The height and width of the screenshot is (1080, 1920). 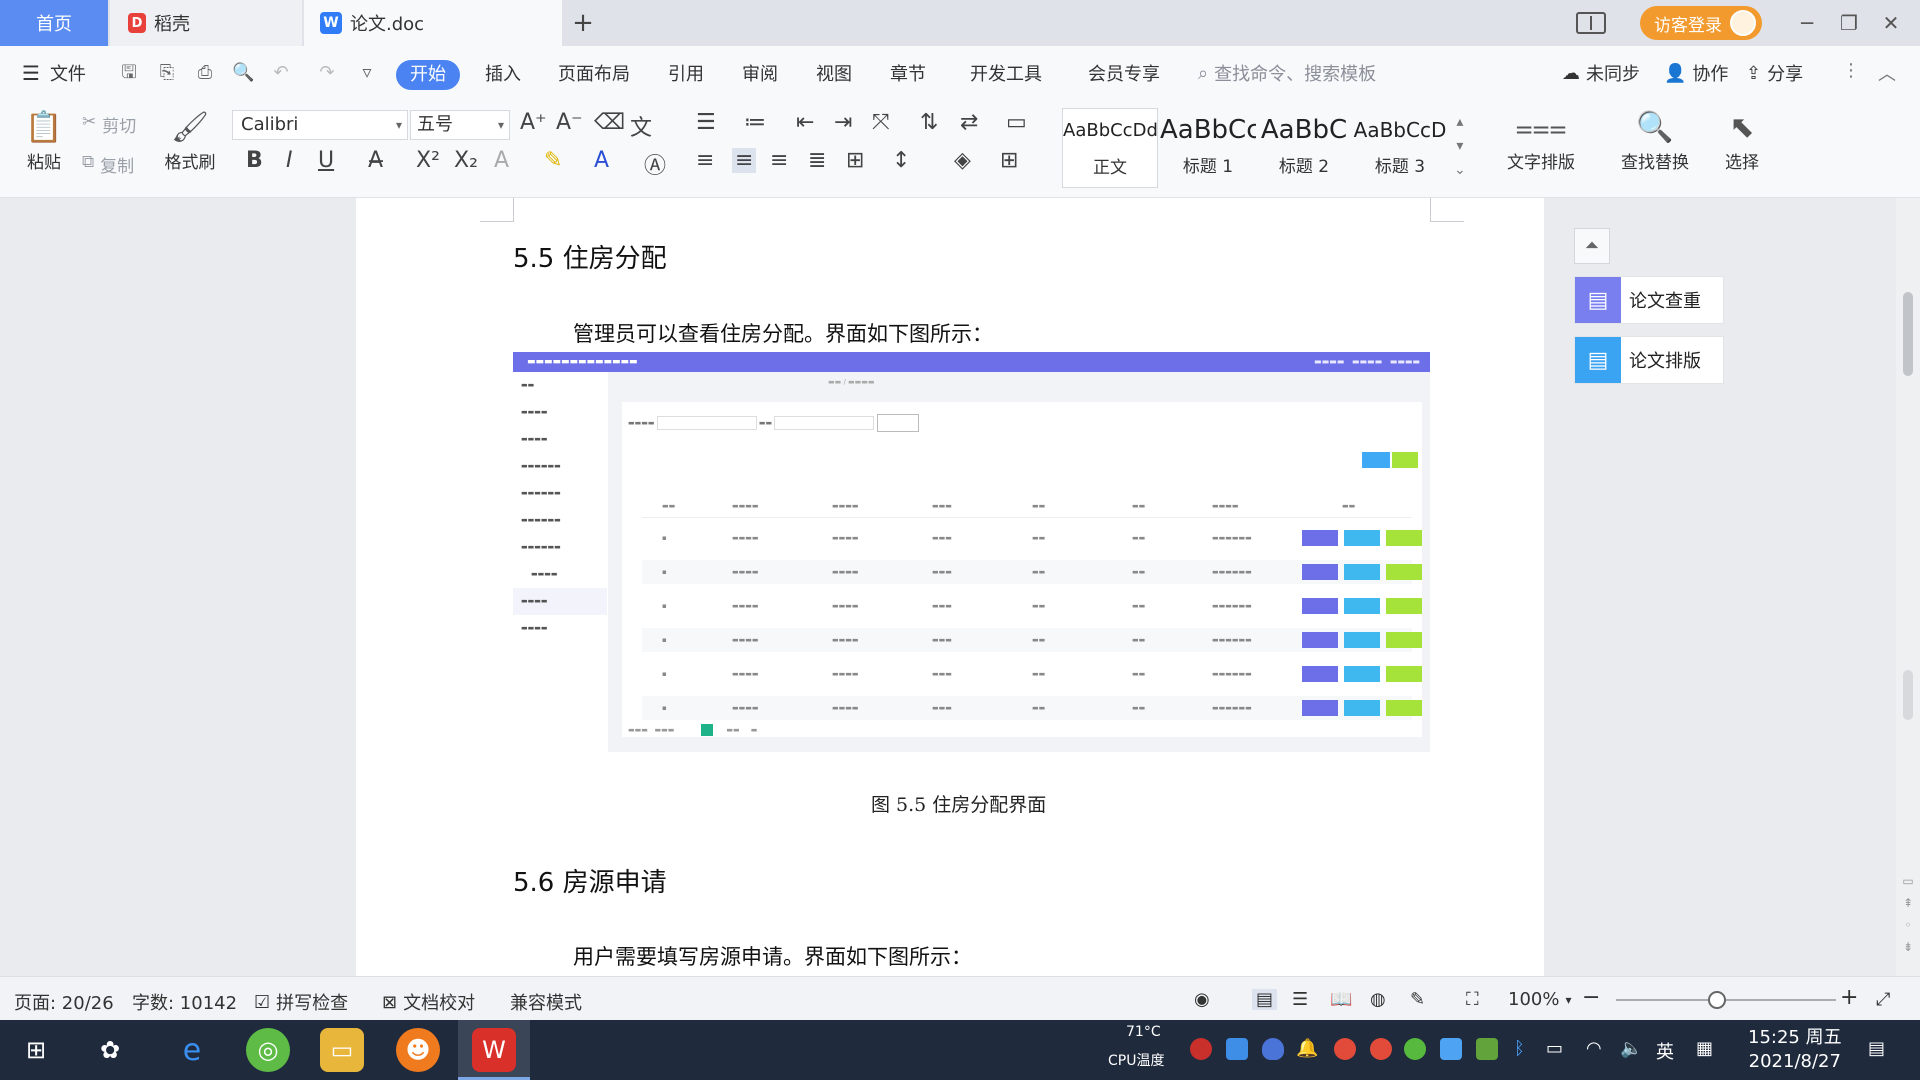 I want to click on text-layout-button: ⩶ 文字排版, so click(x=1541, y=140).